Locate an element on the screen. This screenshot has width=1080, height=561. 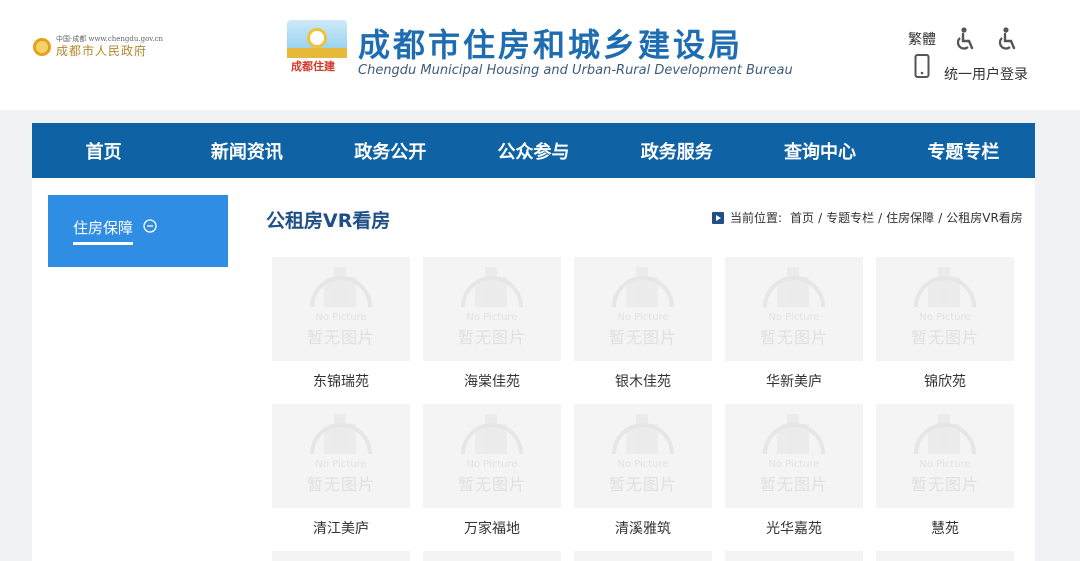
accessibility-icon is located at coordinates (965, 39).